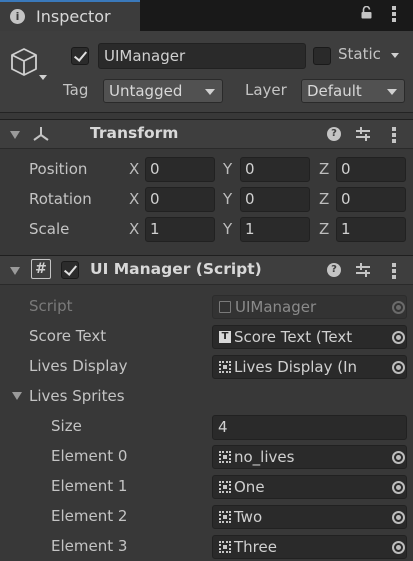  What do you see at coordinates (366, 12) in the screenshot?
I see `lock-icon` at bounding box center [366, 12].